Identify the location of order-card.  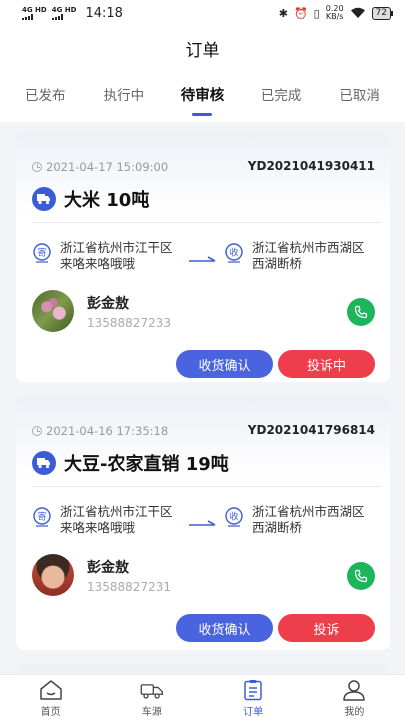
(203, 669).